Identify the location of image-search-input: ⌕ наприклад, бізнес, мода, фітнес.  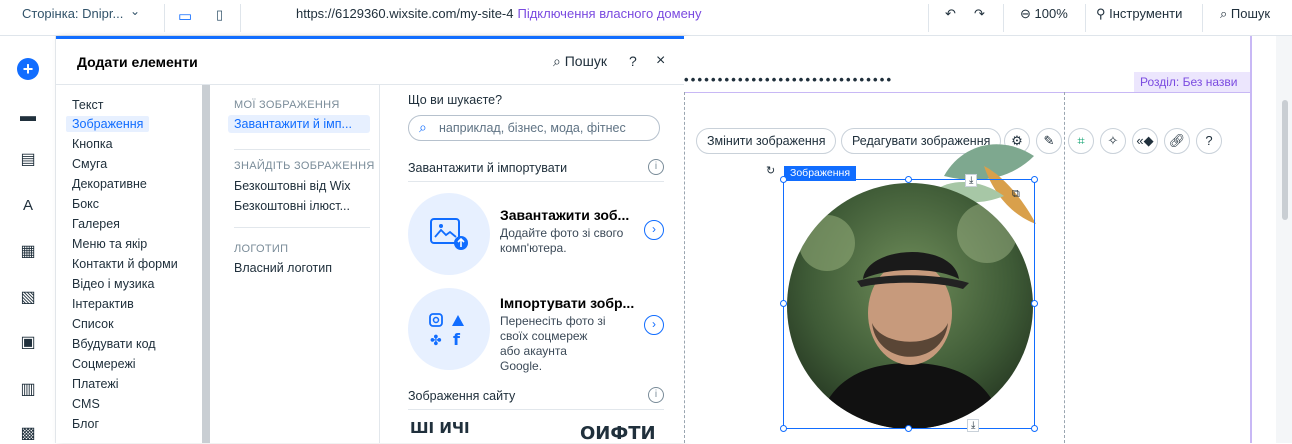
(534, 128).